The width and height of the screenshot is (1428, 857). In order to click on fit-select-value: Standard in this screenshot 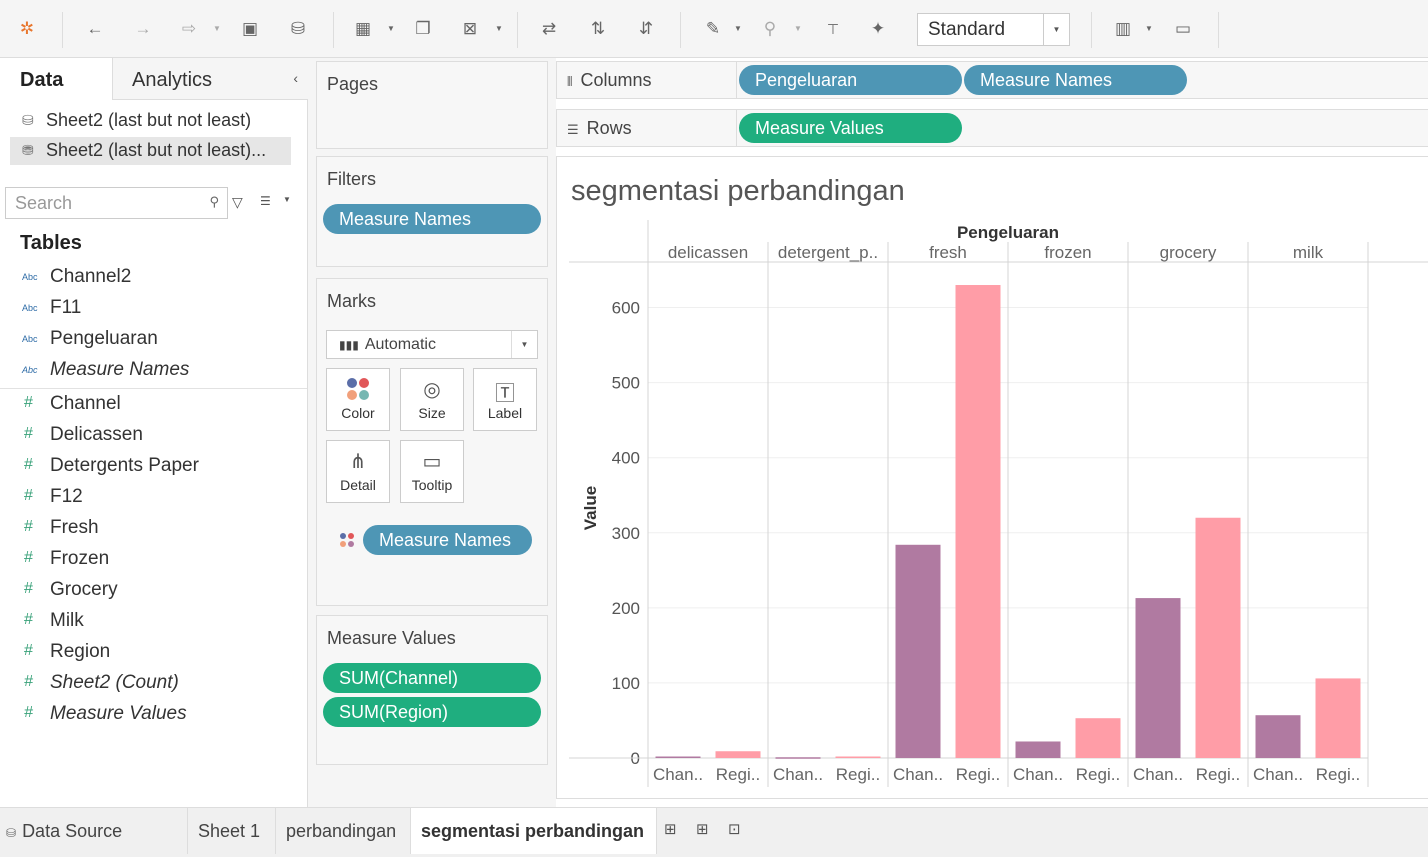, I will do `click(967, 29)`.